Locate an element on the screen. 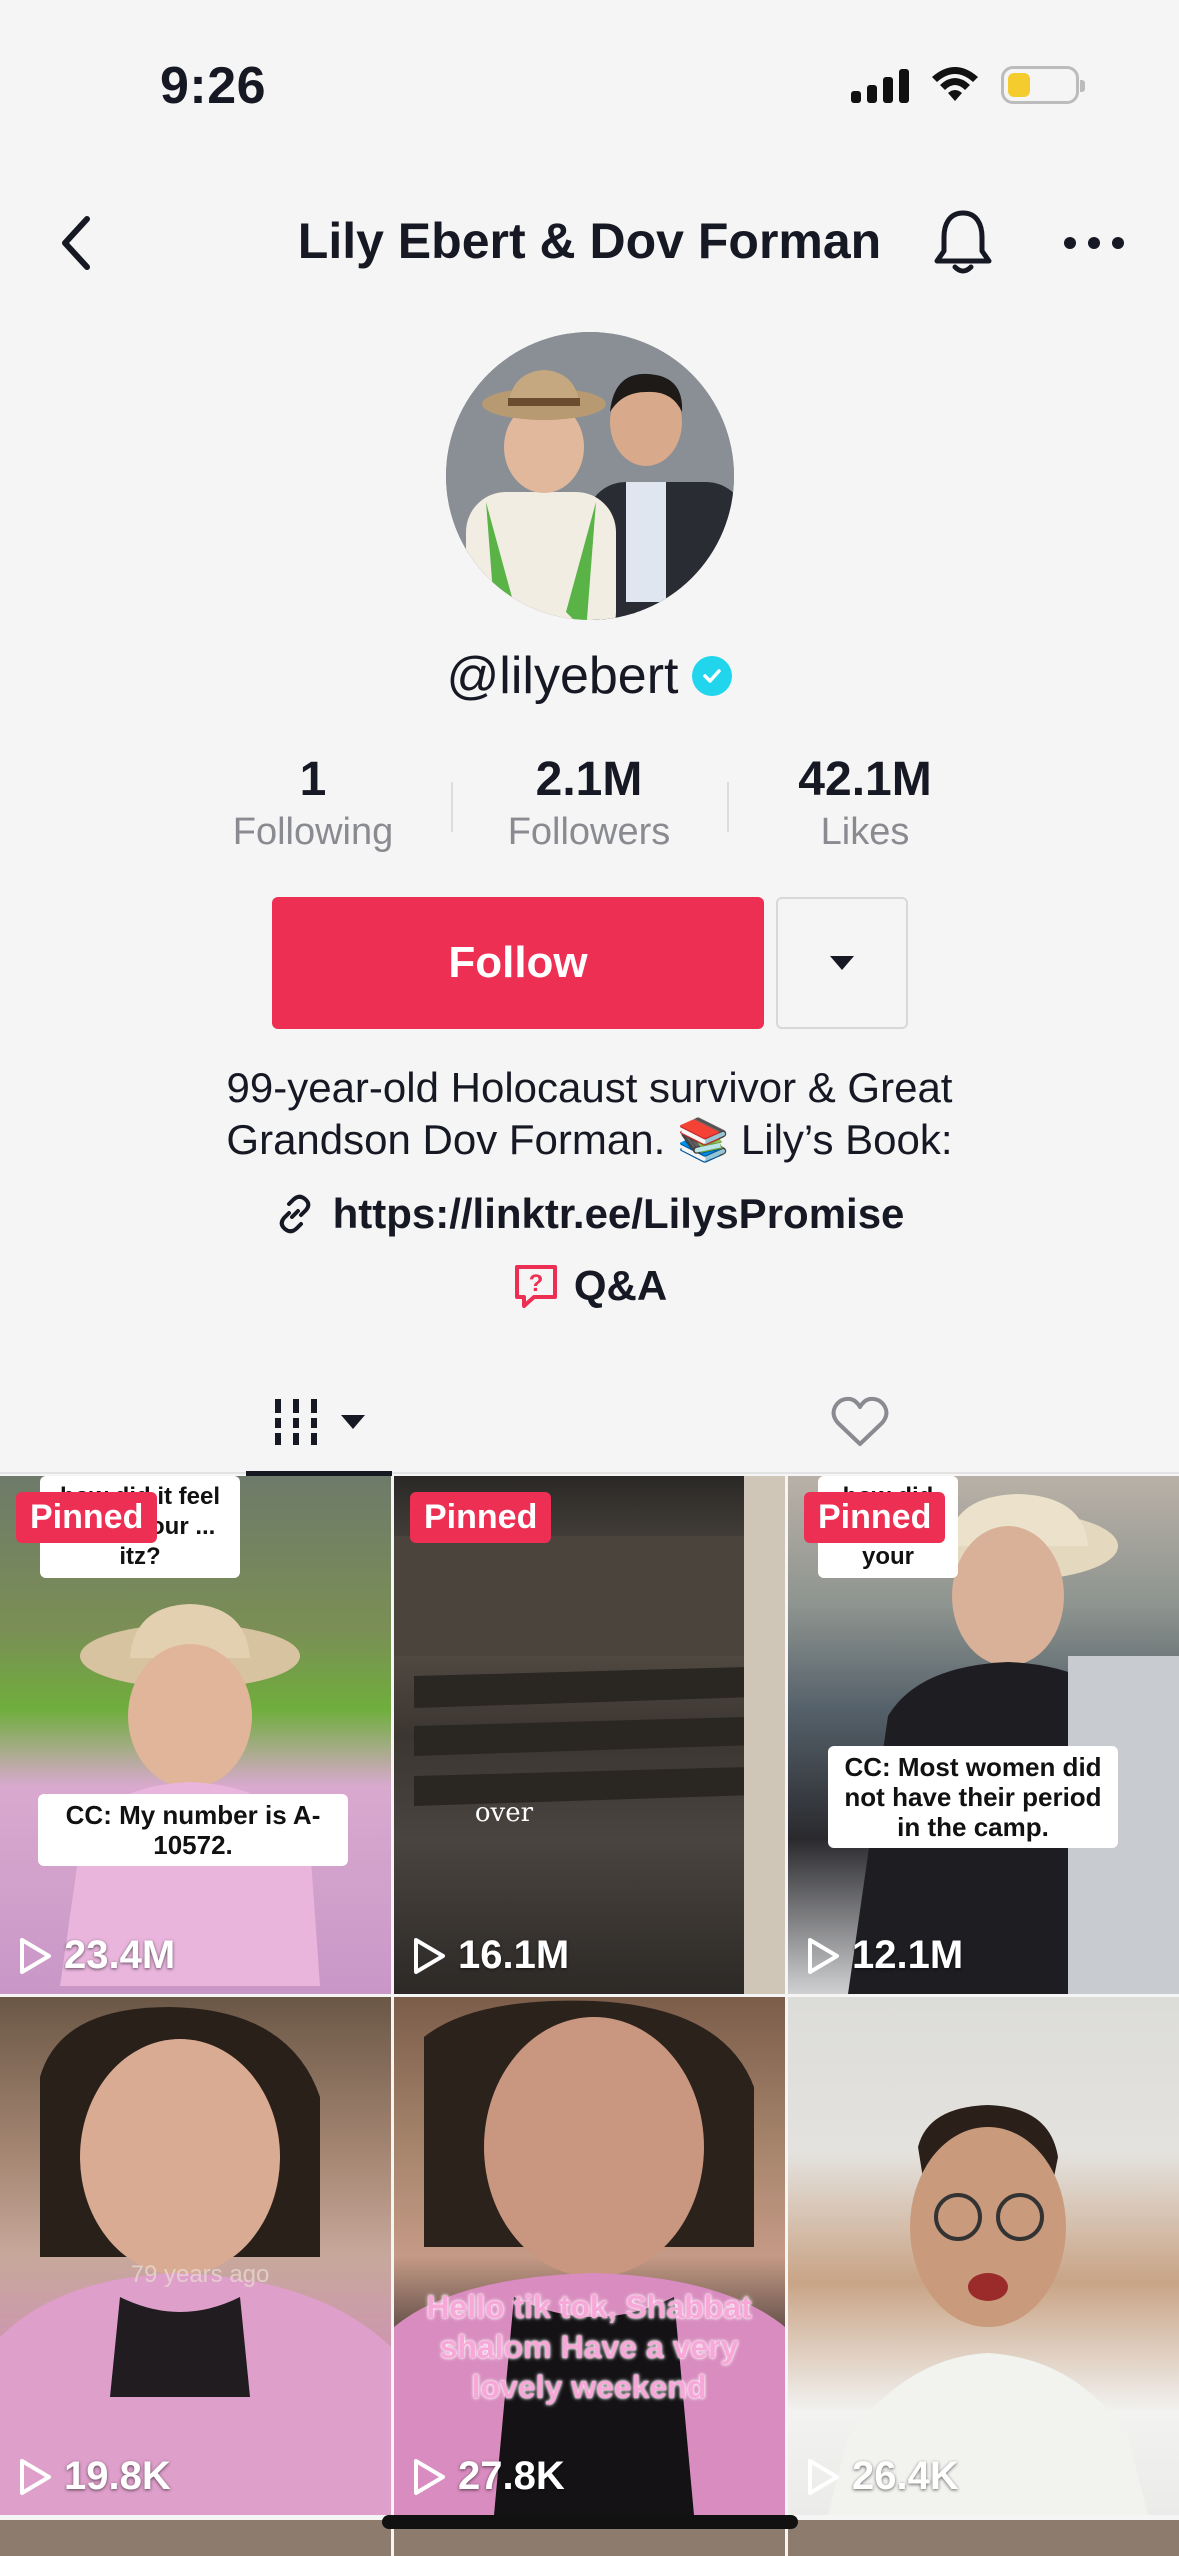 The width and height of the screenshot is (1179, 2556). bio-line: 99-year-old Holocaust survivor & Great is located at coordinates (589, 1087).